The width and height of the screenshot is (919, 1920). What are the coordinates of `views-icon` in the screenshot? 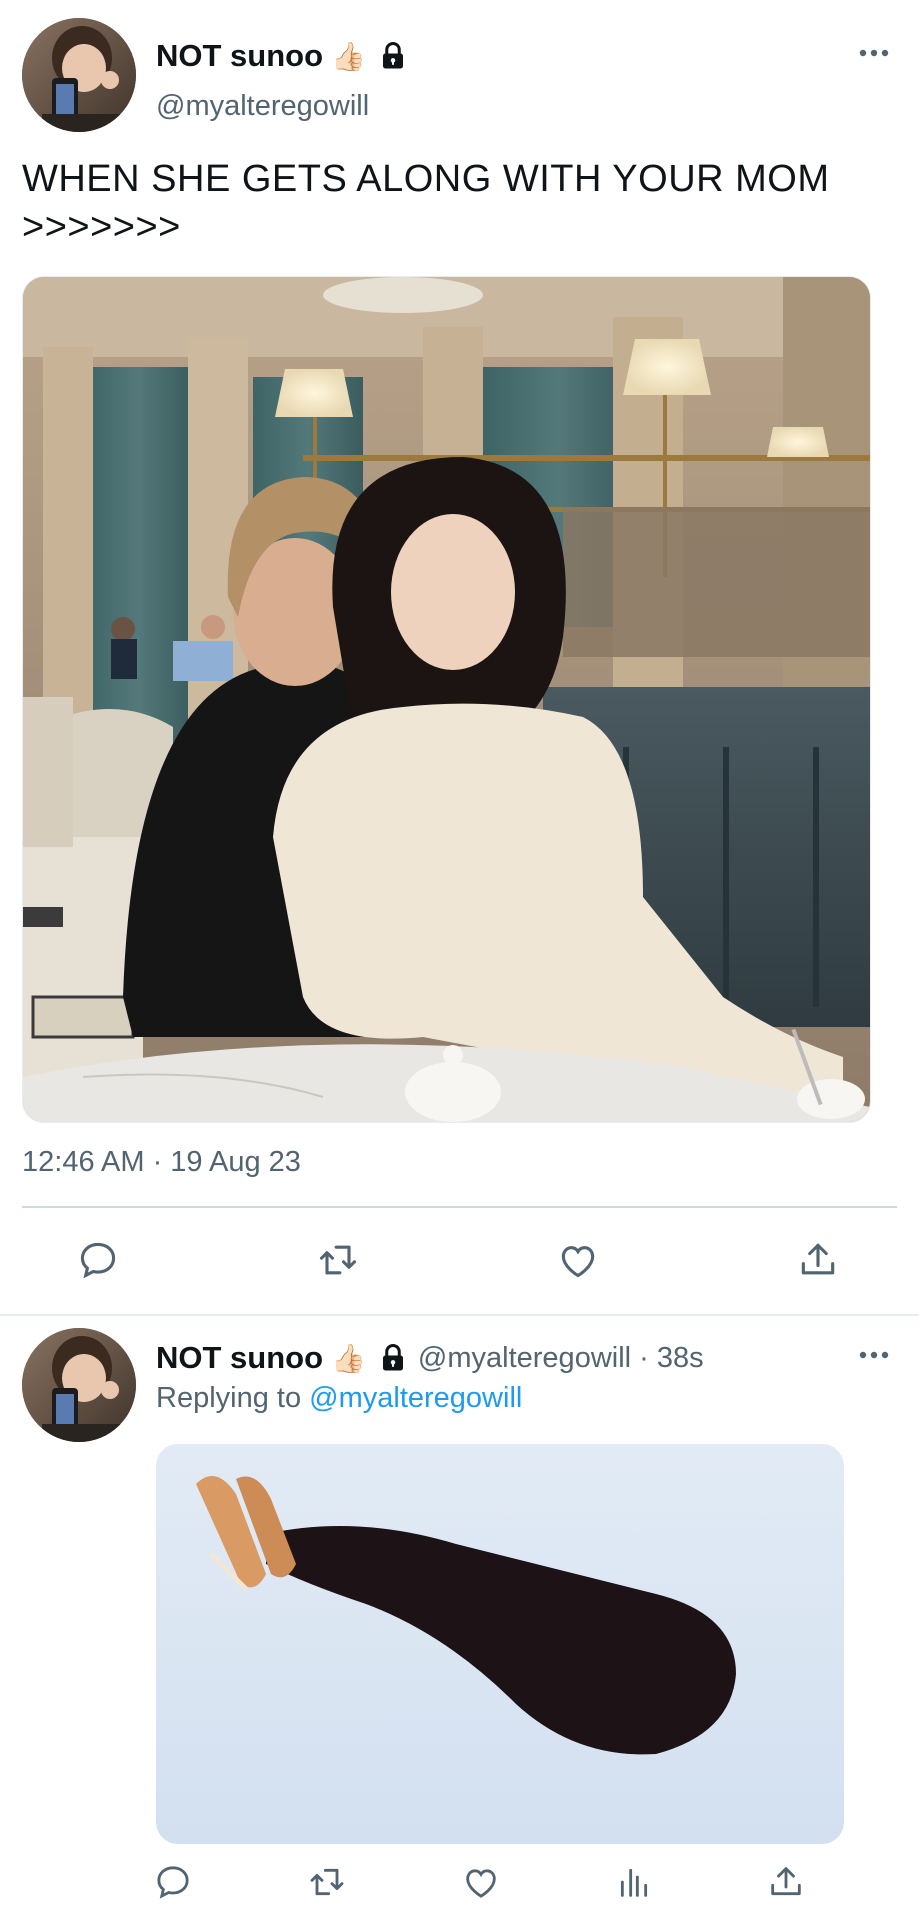 It's located at (634, 1884).